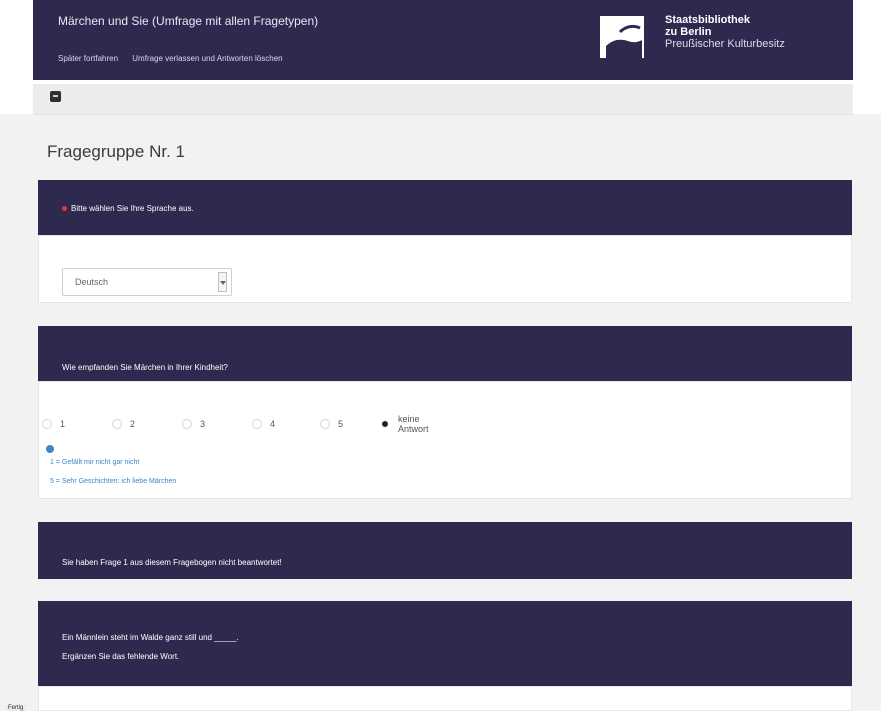 This screenshot has height=711, width=881. I want to click on question-4-body, so click(445, 698).